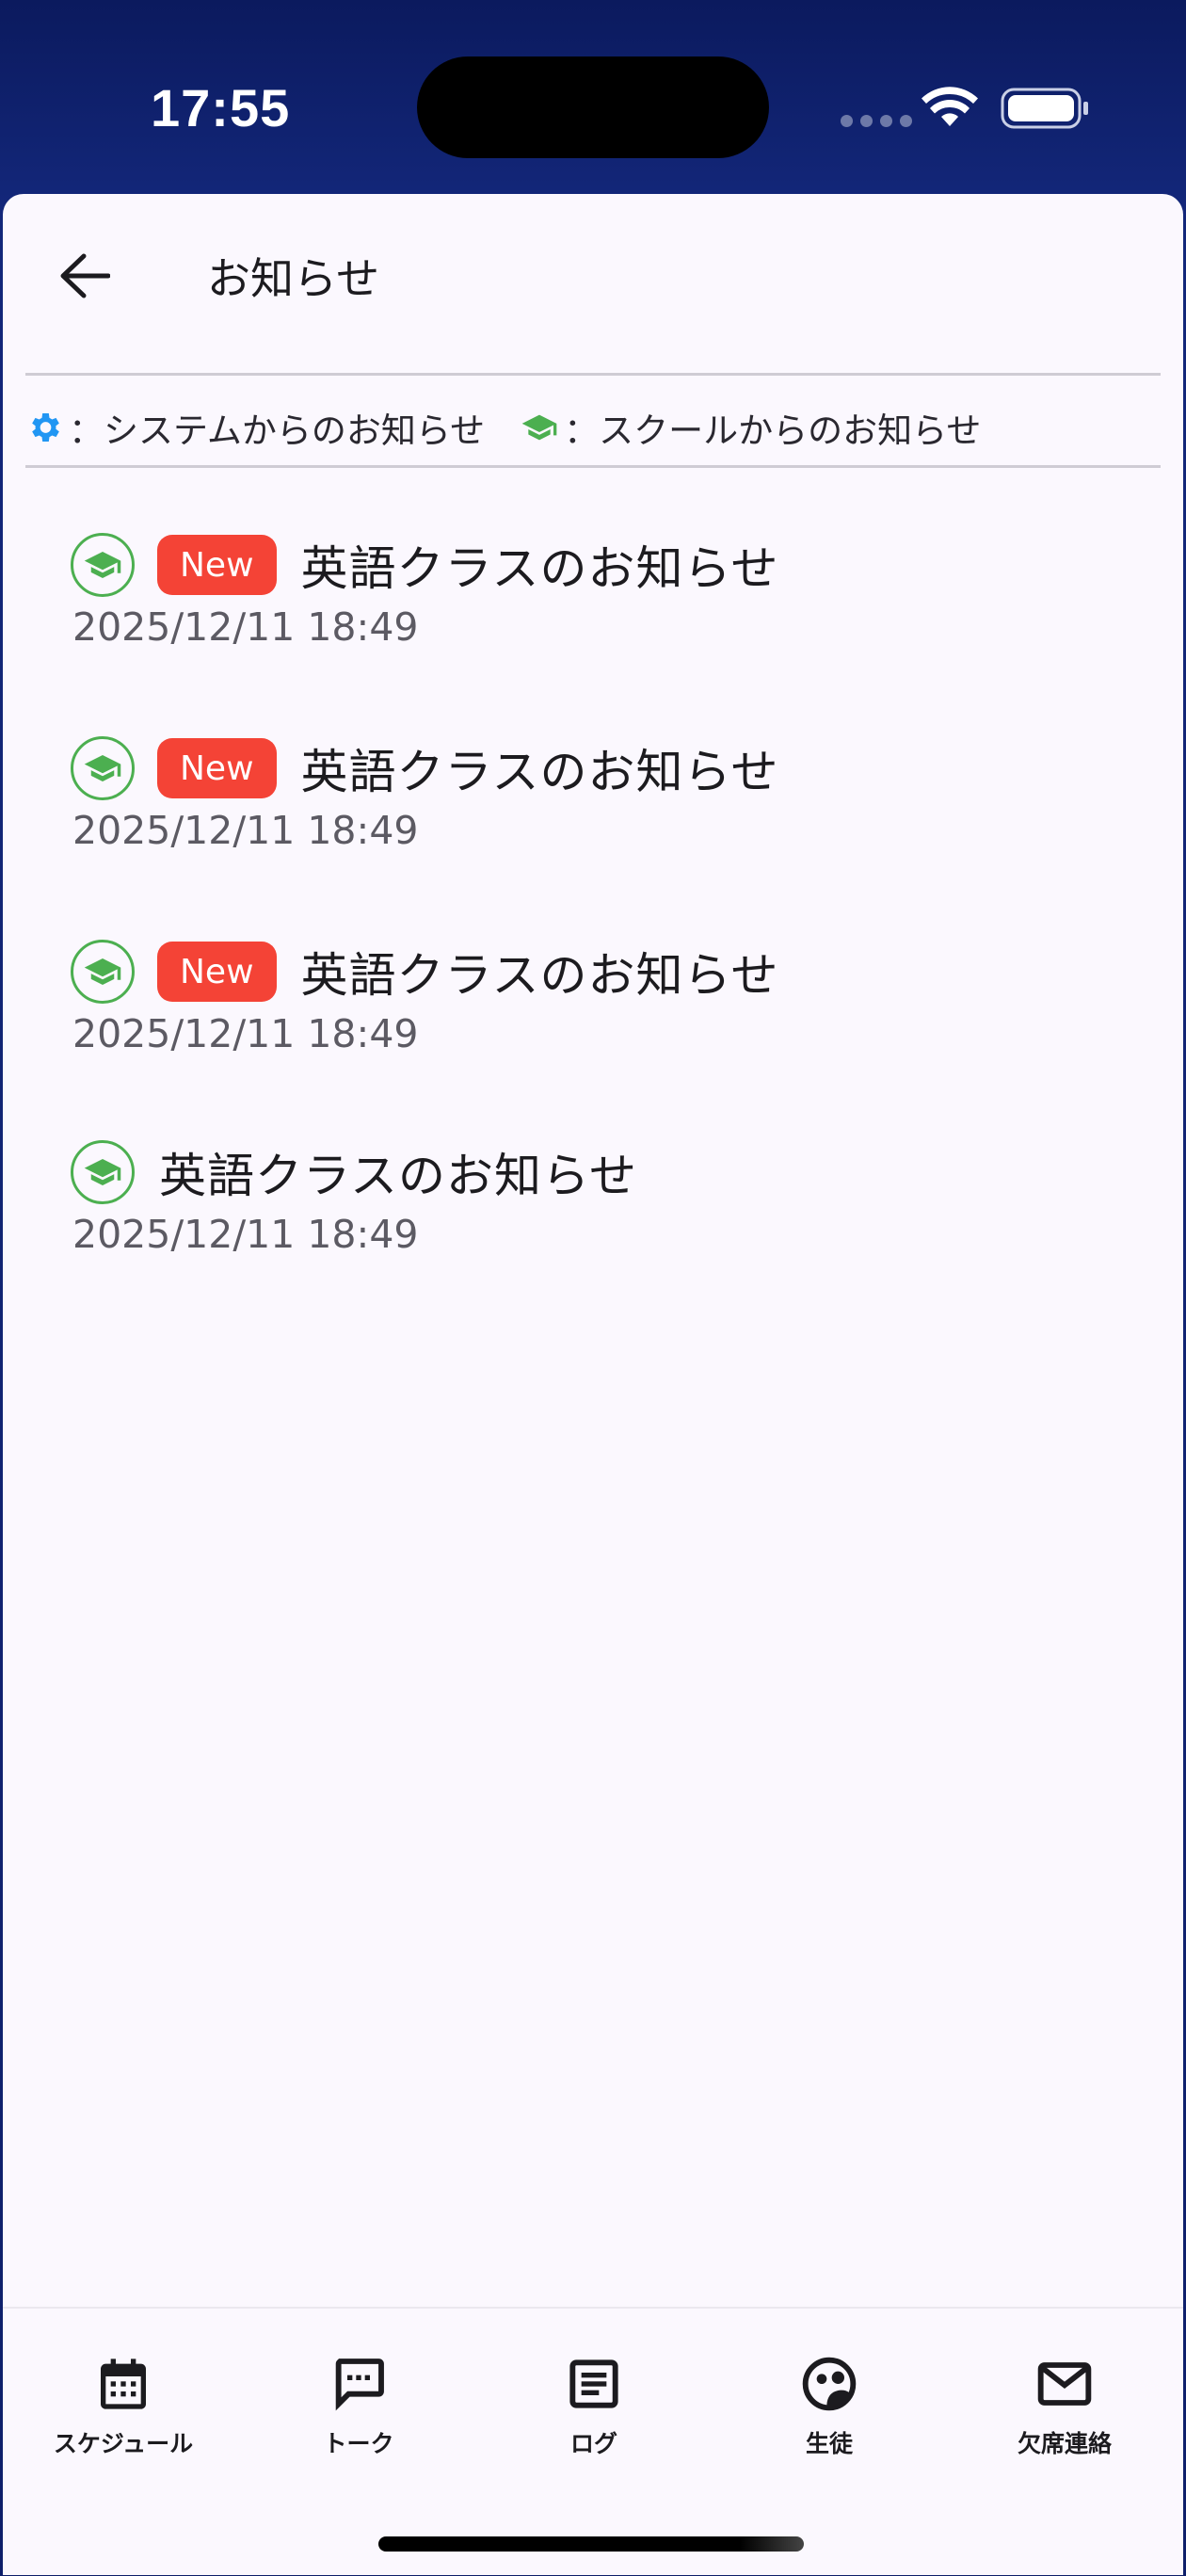  Describe the element at coordinates (358, 2443) in the screenshot. I see `nav-talk-label: トーク` at that location.